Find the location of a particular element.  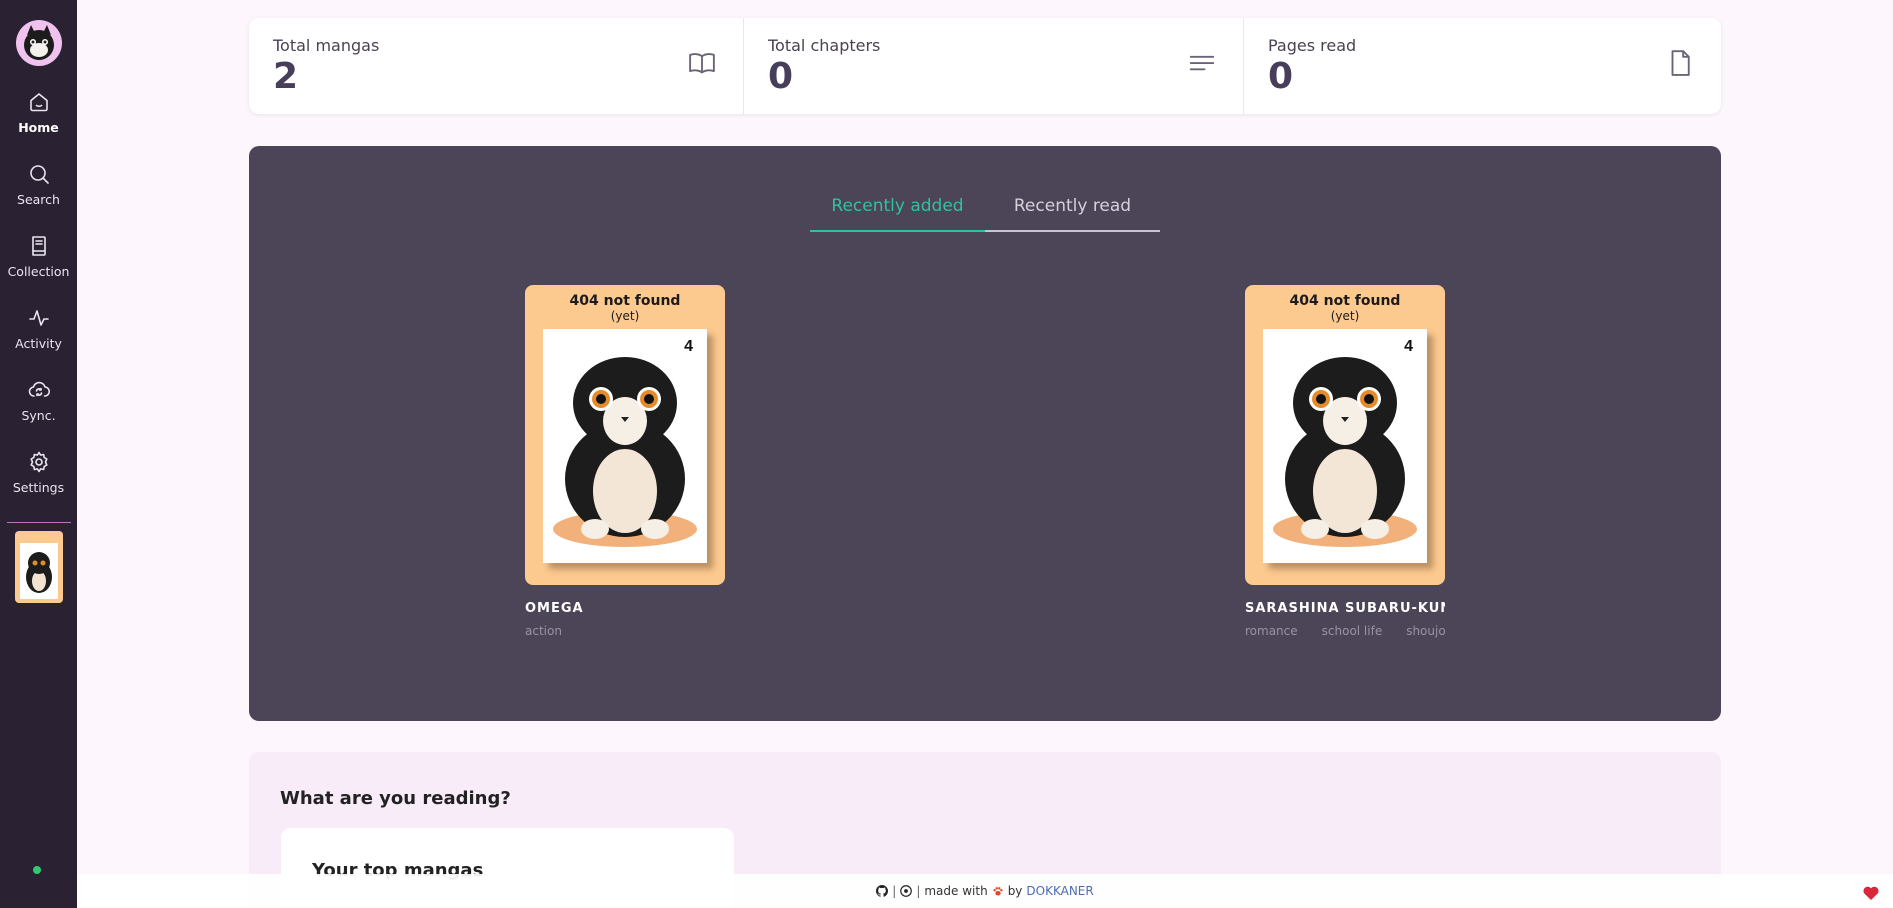

github-icon is located at coordinates (882, 891).